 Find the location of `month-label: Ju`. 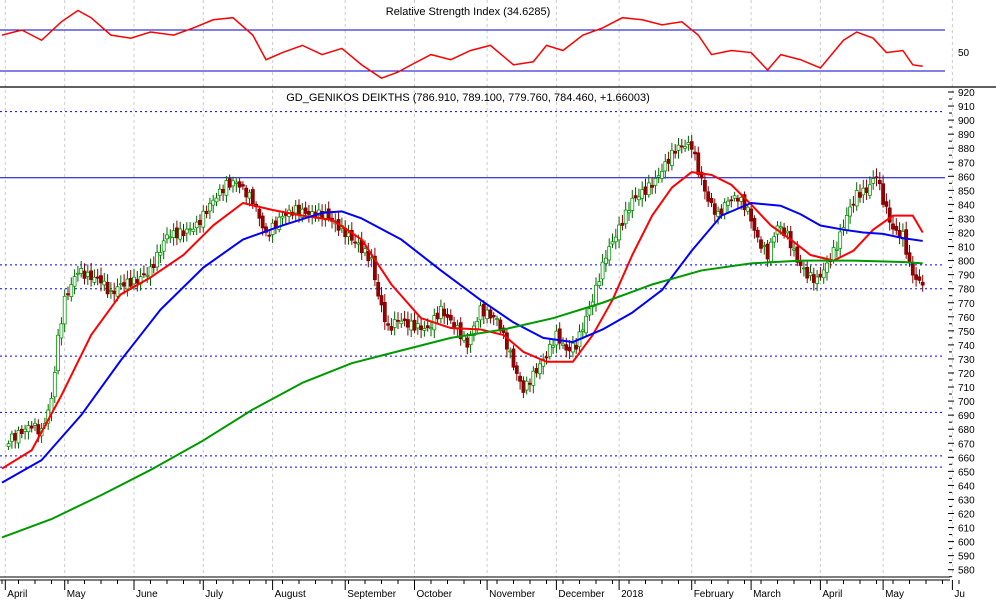

month-label: Ju is located at coordinates (959, 594).